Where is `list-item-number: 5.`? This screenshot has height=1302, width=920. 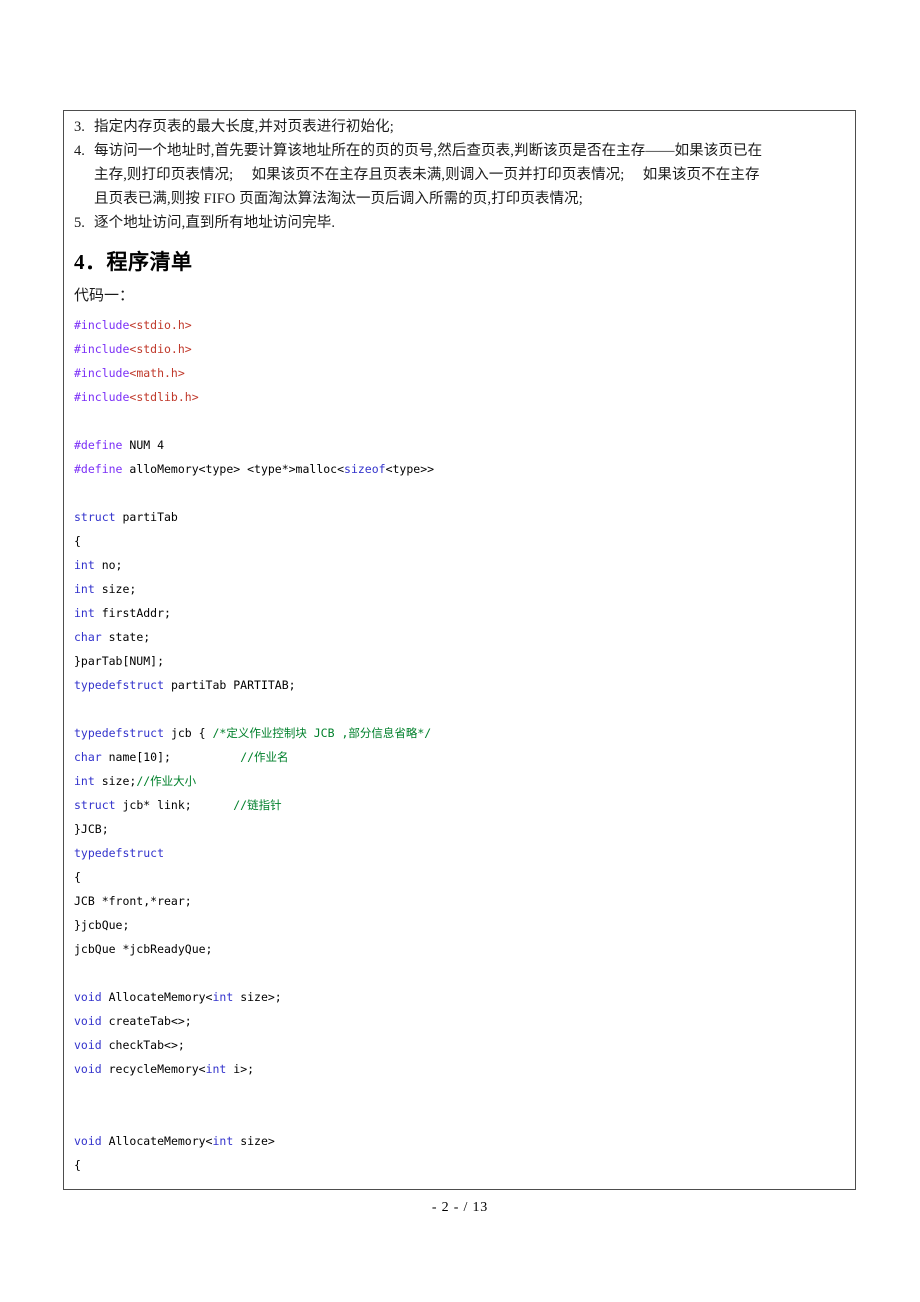
list-item-number: 5. is located at coordinates (79, 223).